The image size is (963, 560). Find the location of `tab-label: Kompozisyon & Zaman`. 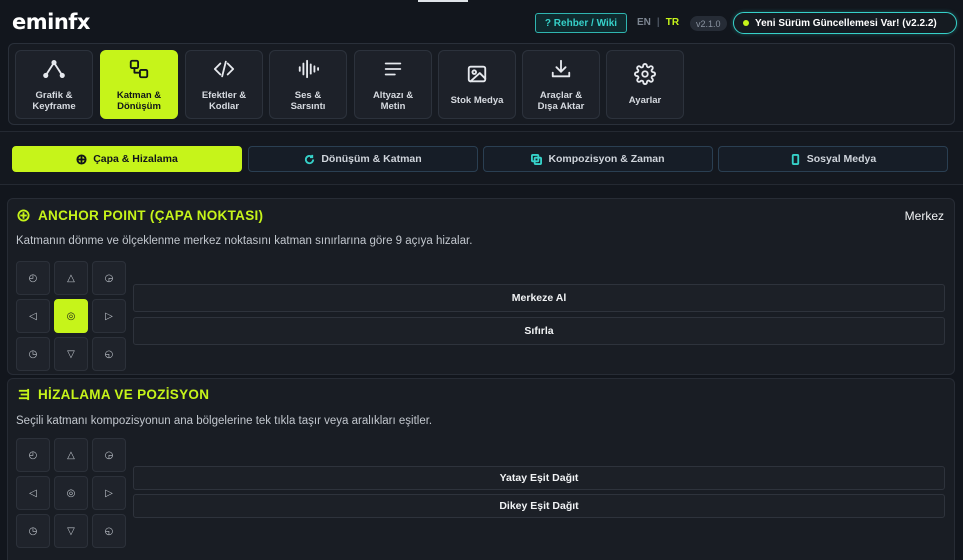

tab-label: Kompozisyon & Zaman is located at coordinates (606, 159).